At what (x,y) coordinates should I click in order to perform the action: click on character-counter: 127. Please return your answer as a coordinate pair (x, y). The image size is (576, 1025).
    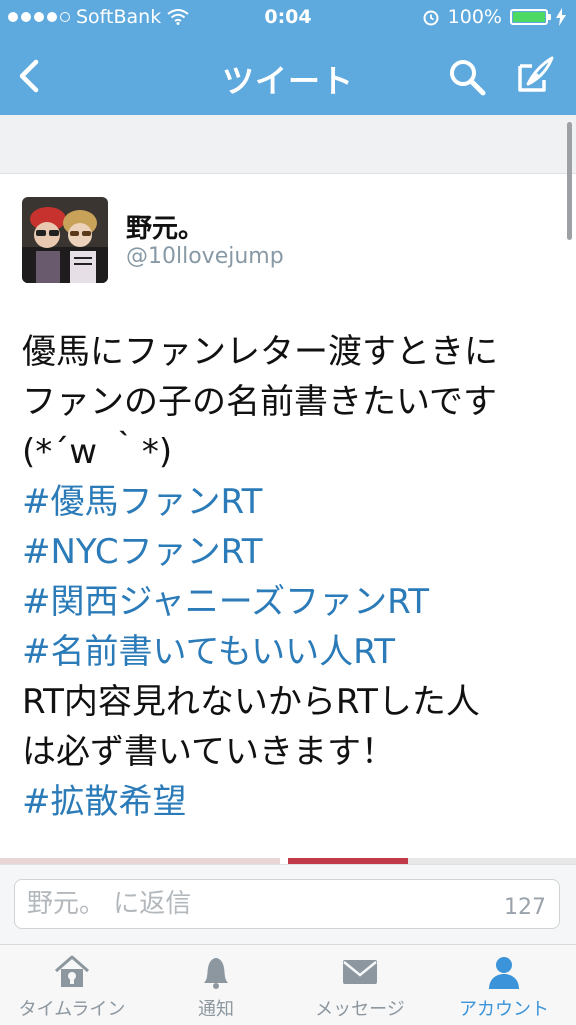
    Looking at the image, I should click on (525, 907).